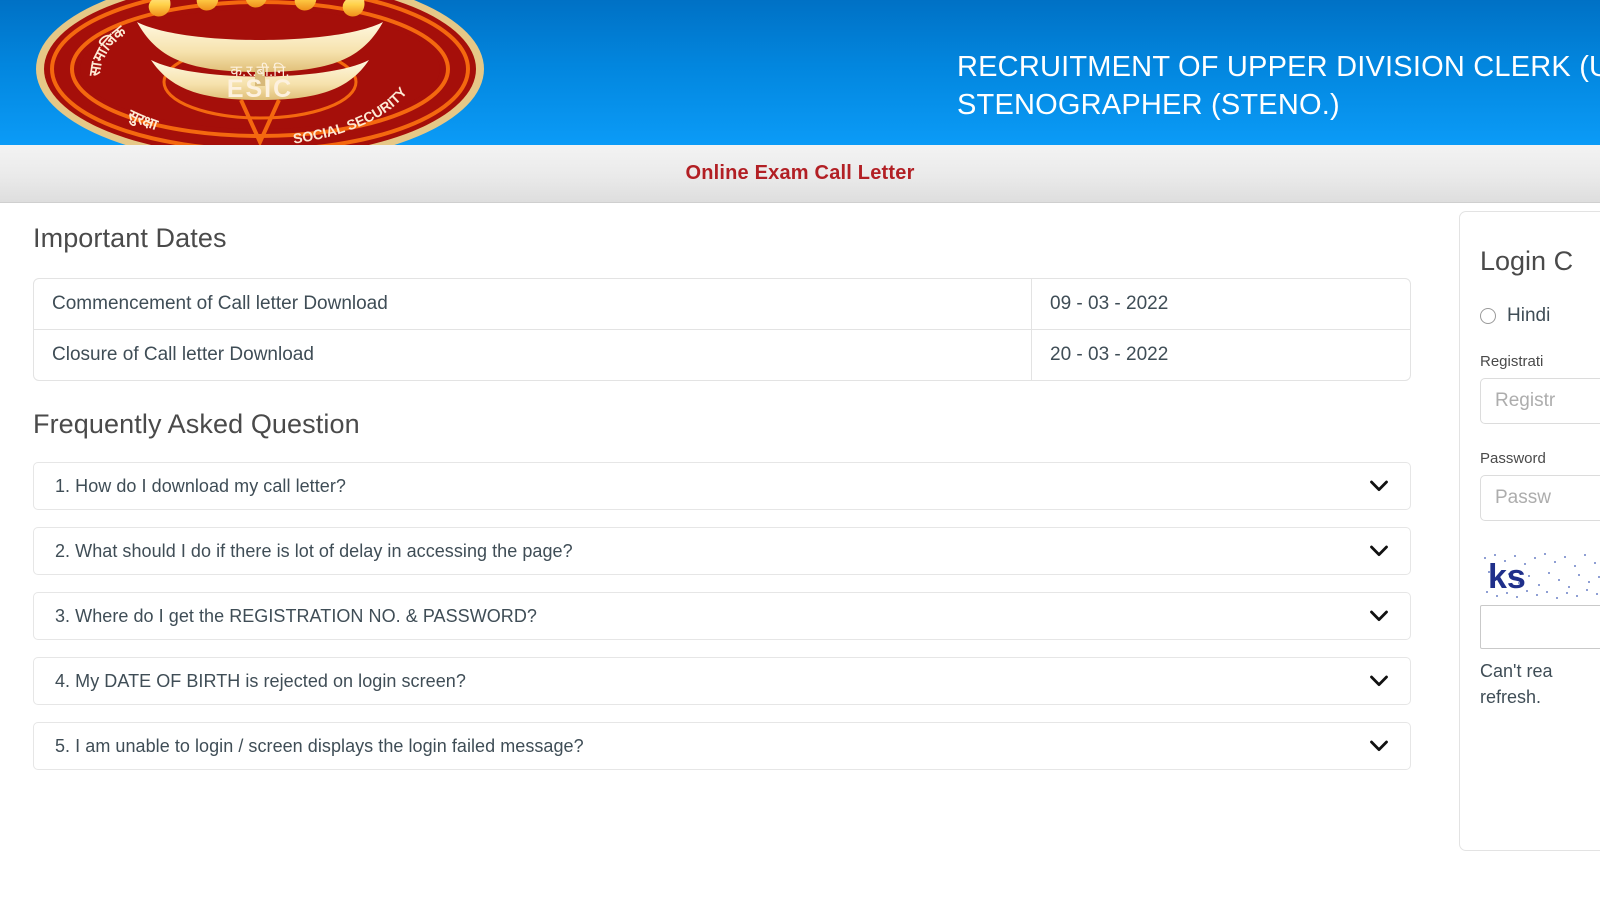  I want to click on captcha-input, so click(1540, 627).